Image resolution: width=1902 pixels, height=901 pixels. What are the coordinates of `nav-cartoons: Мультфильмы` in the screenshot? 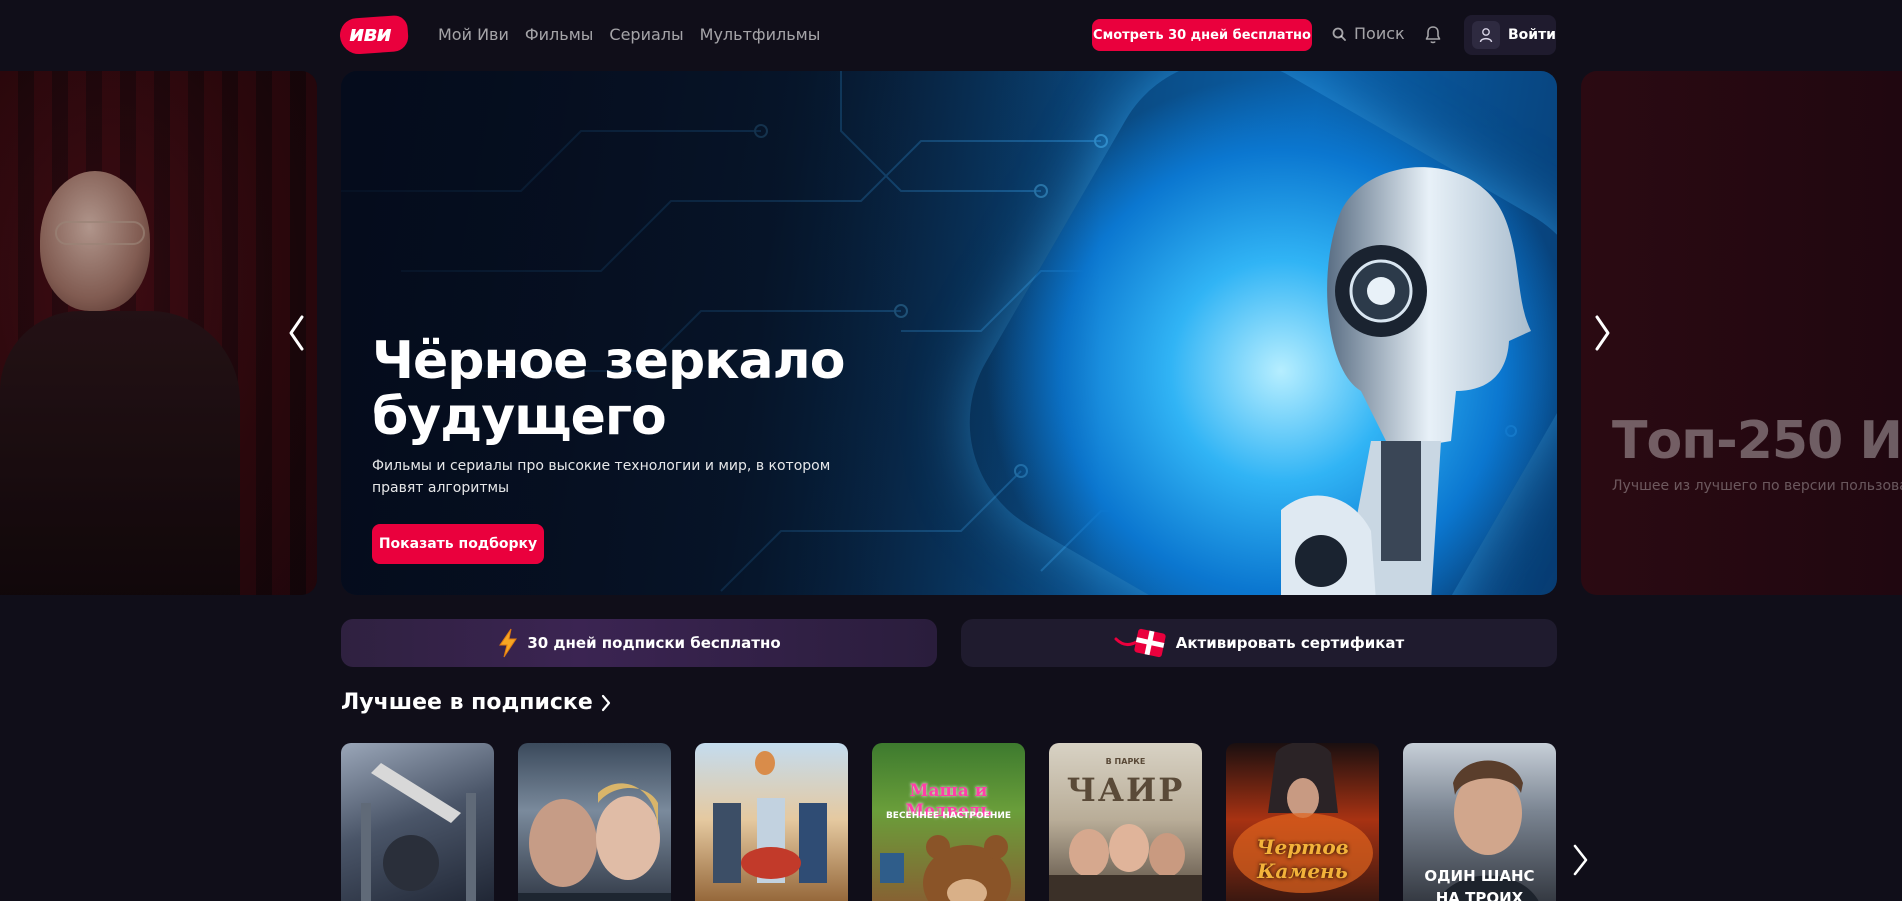 It's located at (760, 34).